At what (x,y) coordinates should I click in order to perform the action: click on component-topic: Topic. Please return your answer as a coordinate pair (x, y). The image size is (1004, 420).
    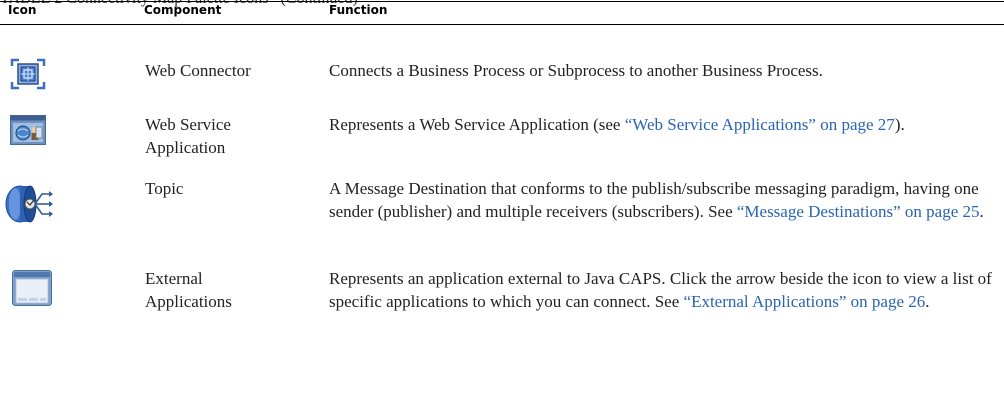
    Looking at the image, I should click on (164, 188).